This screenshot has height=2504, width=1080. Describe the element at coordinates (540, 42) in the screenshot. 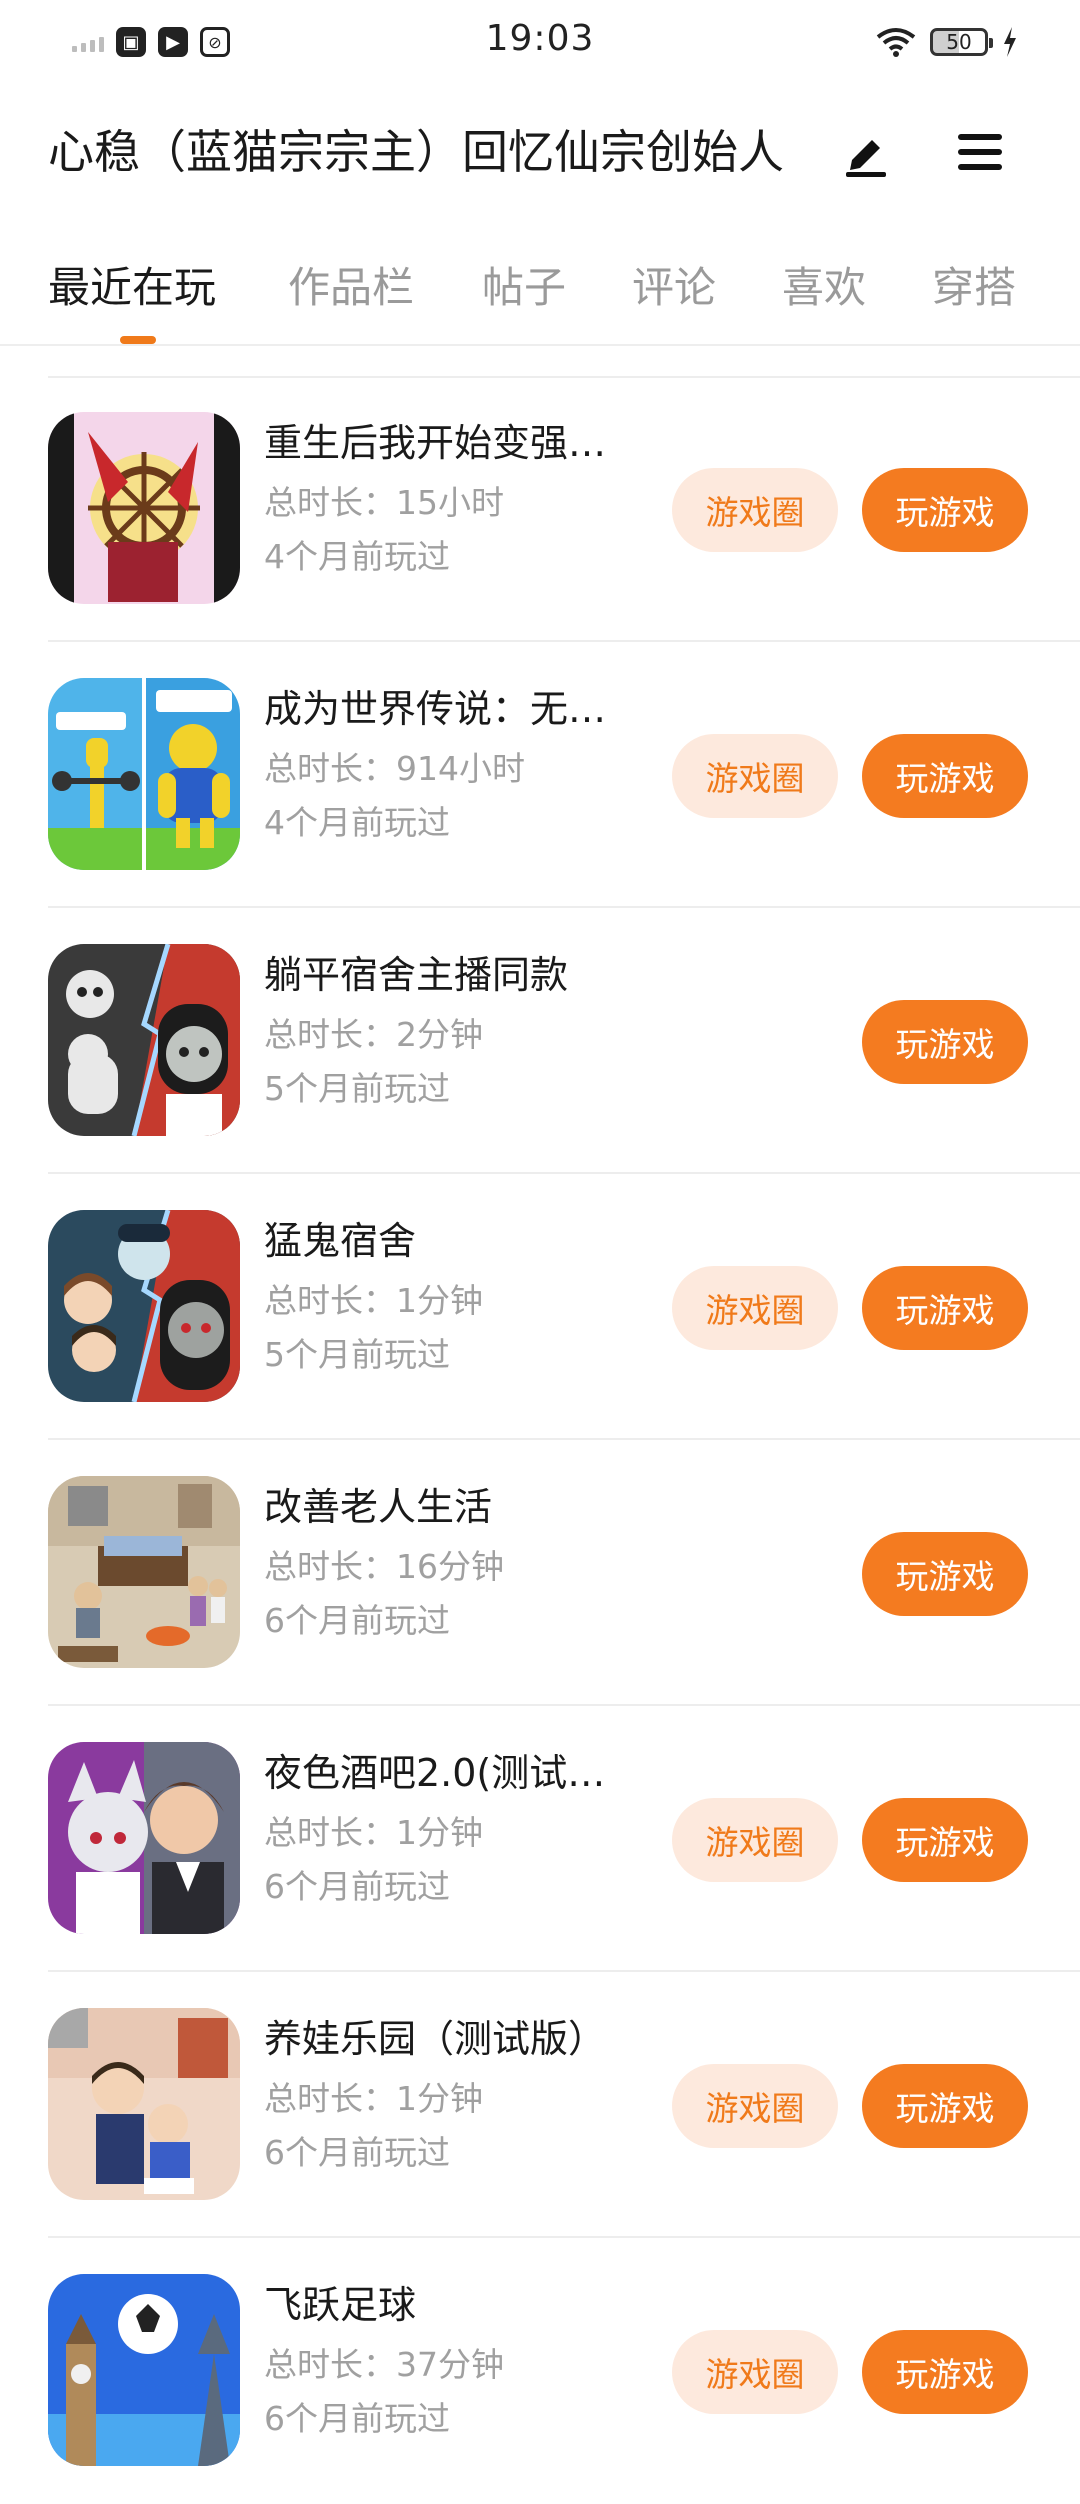

I see `status-bar: ▣ ▶ ⊘ 19:03 50` at that location.